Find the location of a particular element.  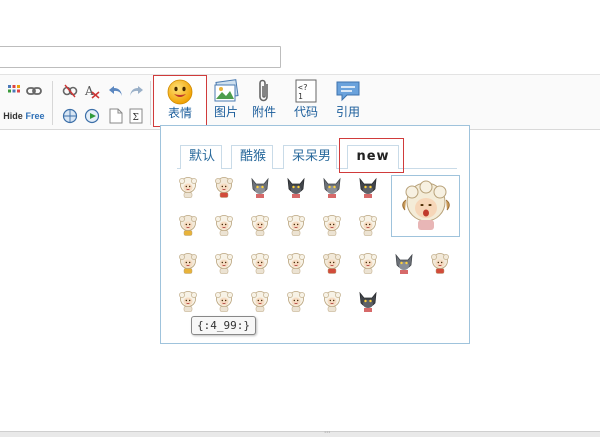

tab-highlight-box is located at coordinates (371, 155).